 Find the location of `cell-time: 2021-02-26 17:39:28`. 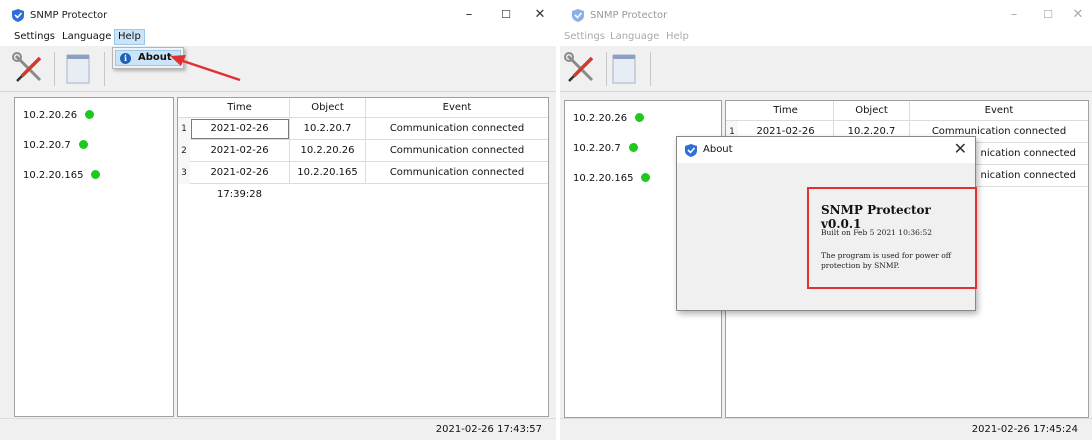

cell-time: 2021-02-26 17:39:28 is located at coordinates (240, 181).